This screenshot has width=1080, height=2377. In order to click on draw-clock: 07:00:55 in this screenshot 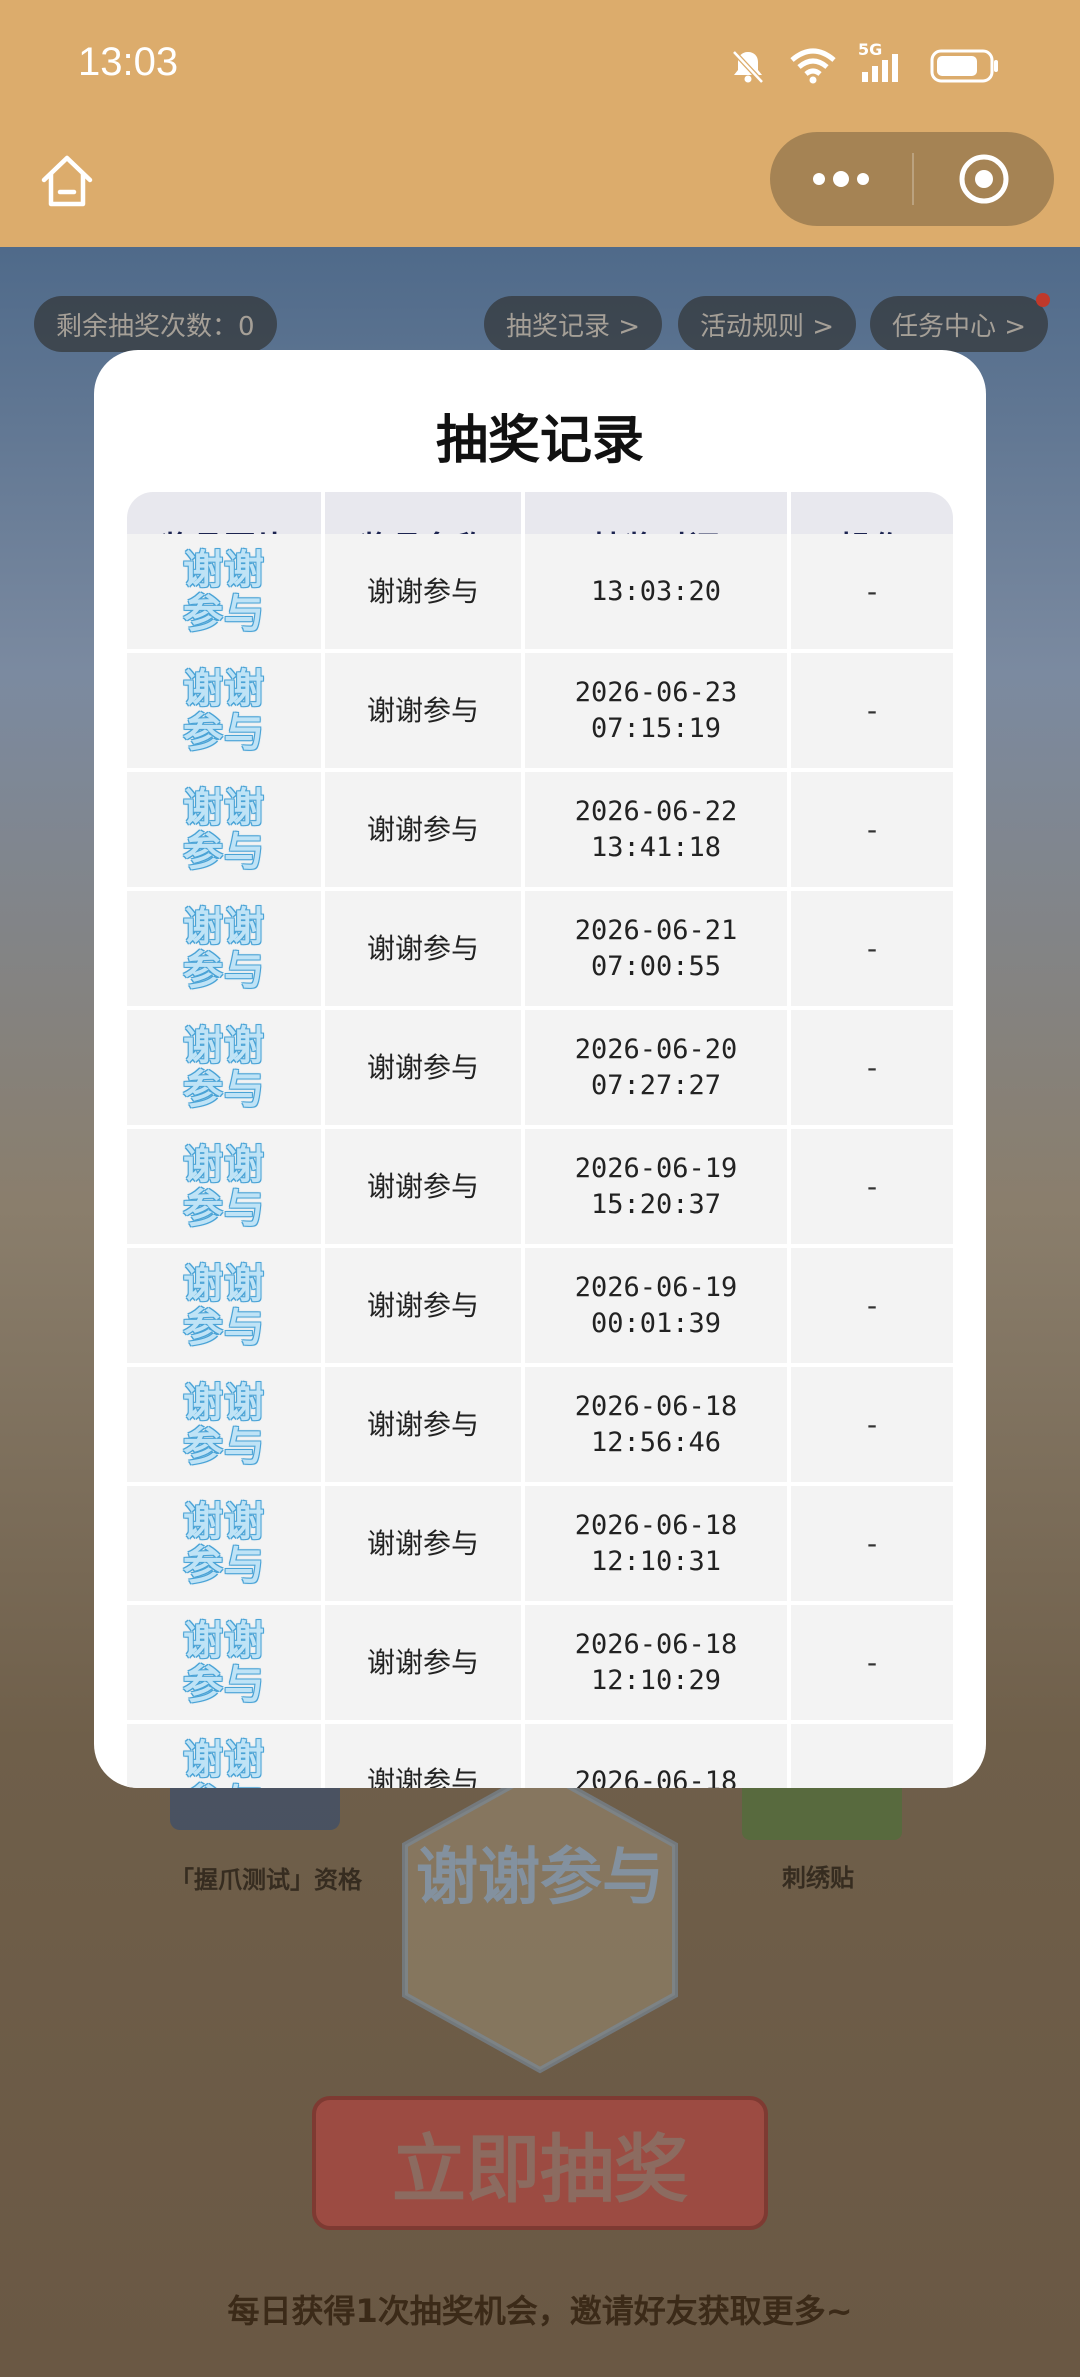, I will do `click(656, 966)`.